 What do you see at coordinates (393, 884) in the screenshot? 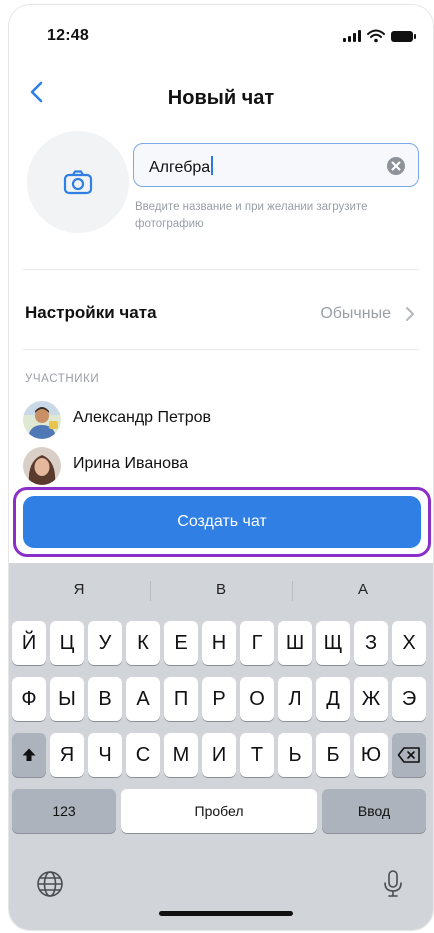
I see `mic-icon` at bounding box center [393, 884].